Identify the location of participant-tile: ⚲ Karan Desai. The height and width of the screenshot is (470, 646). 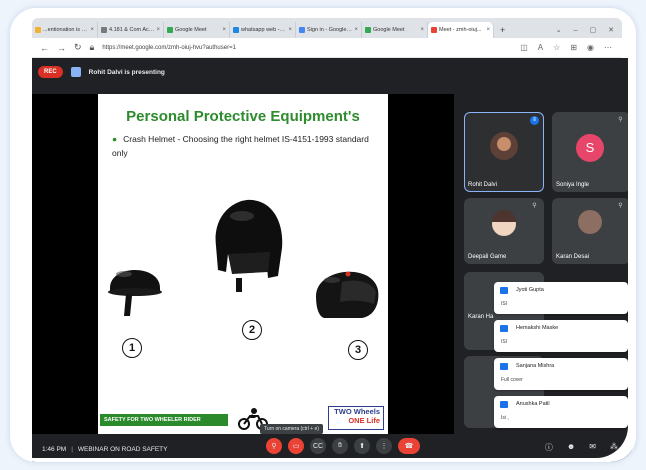
(591, 231).